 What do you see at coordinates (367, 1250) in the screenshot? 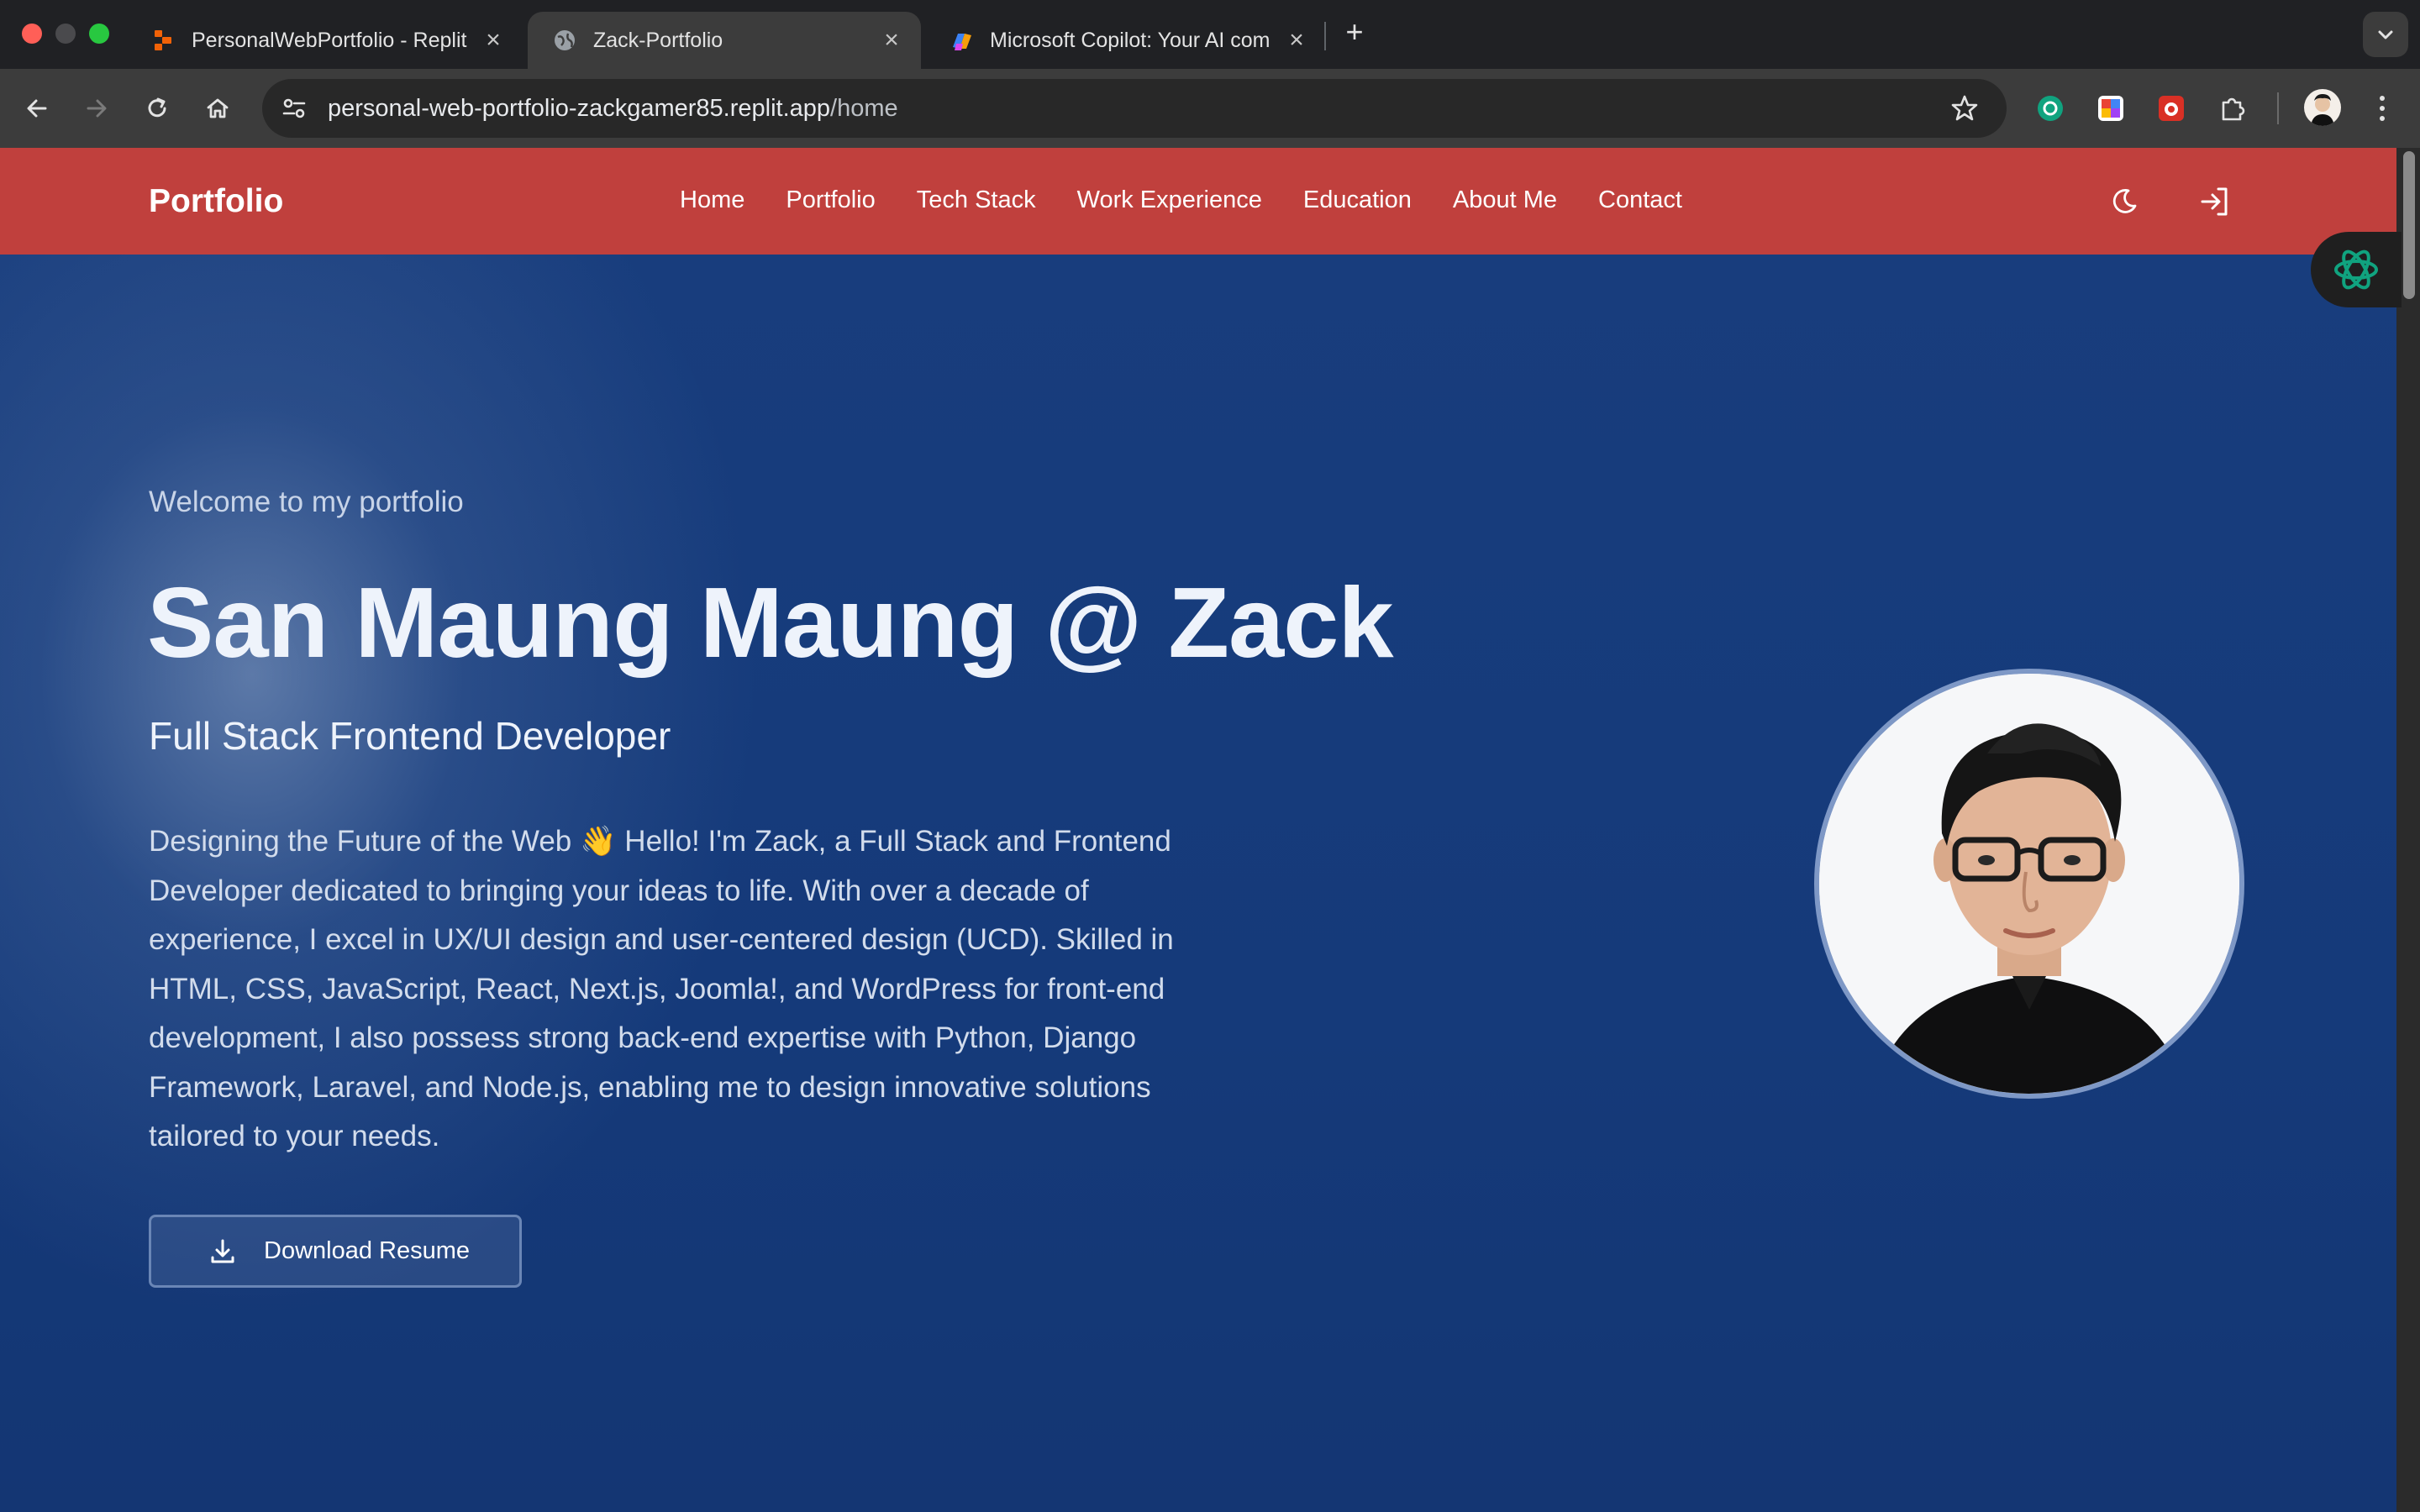
I see `download-resume-label: Download Resume` at bounding box center [367, 1250].